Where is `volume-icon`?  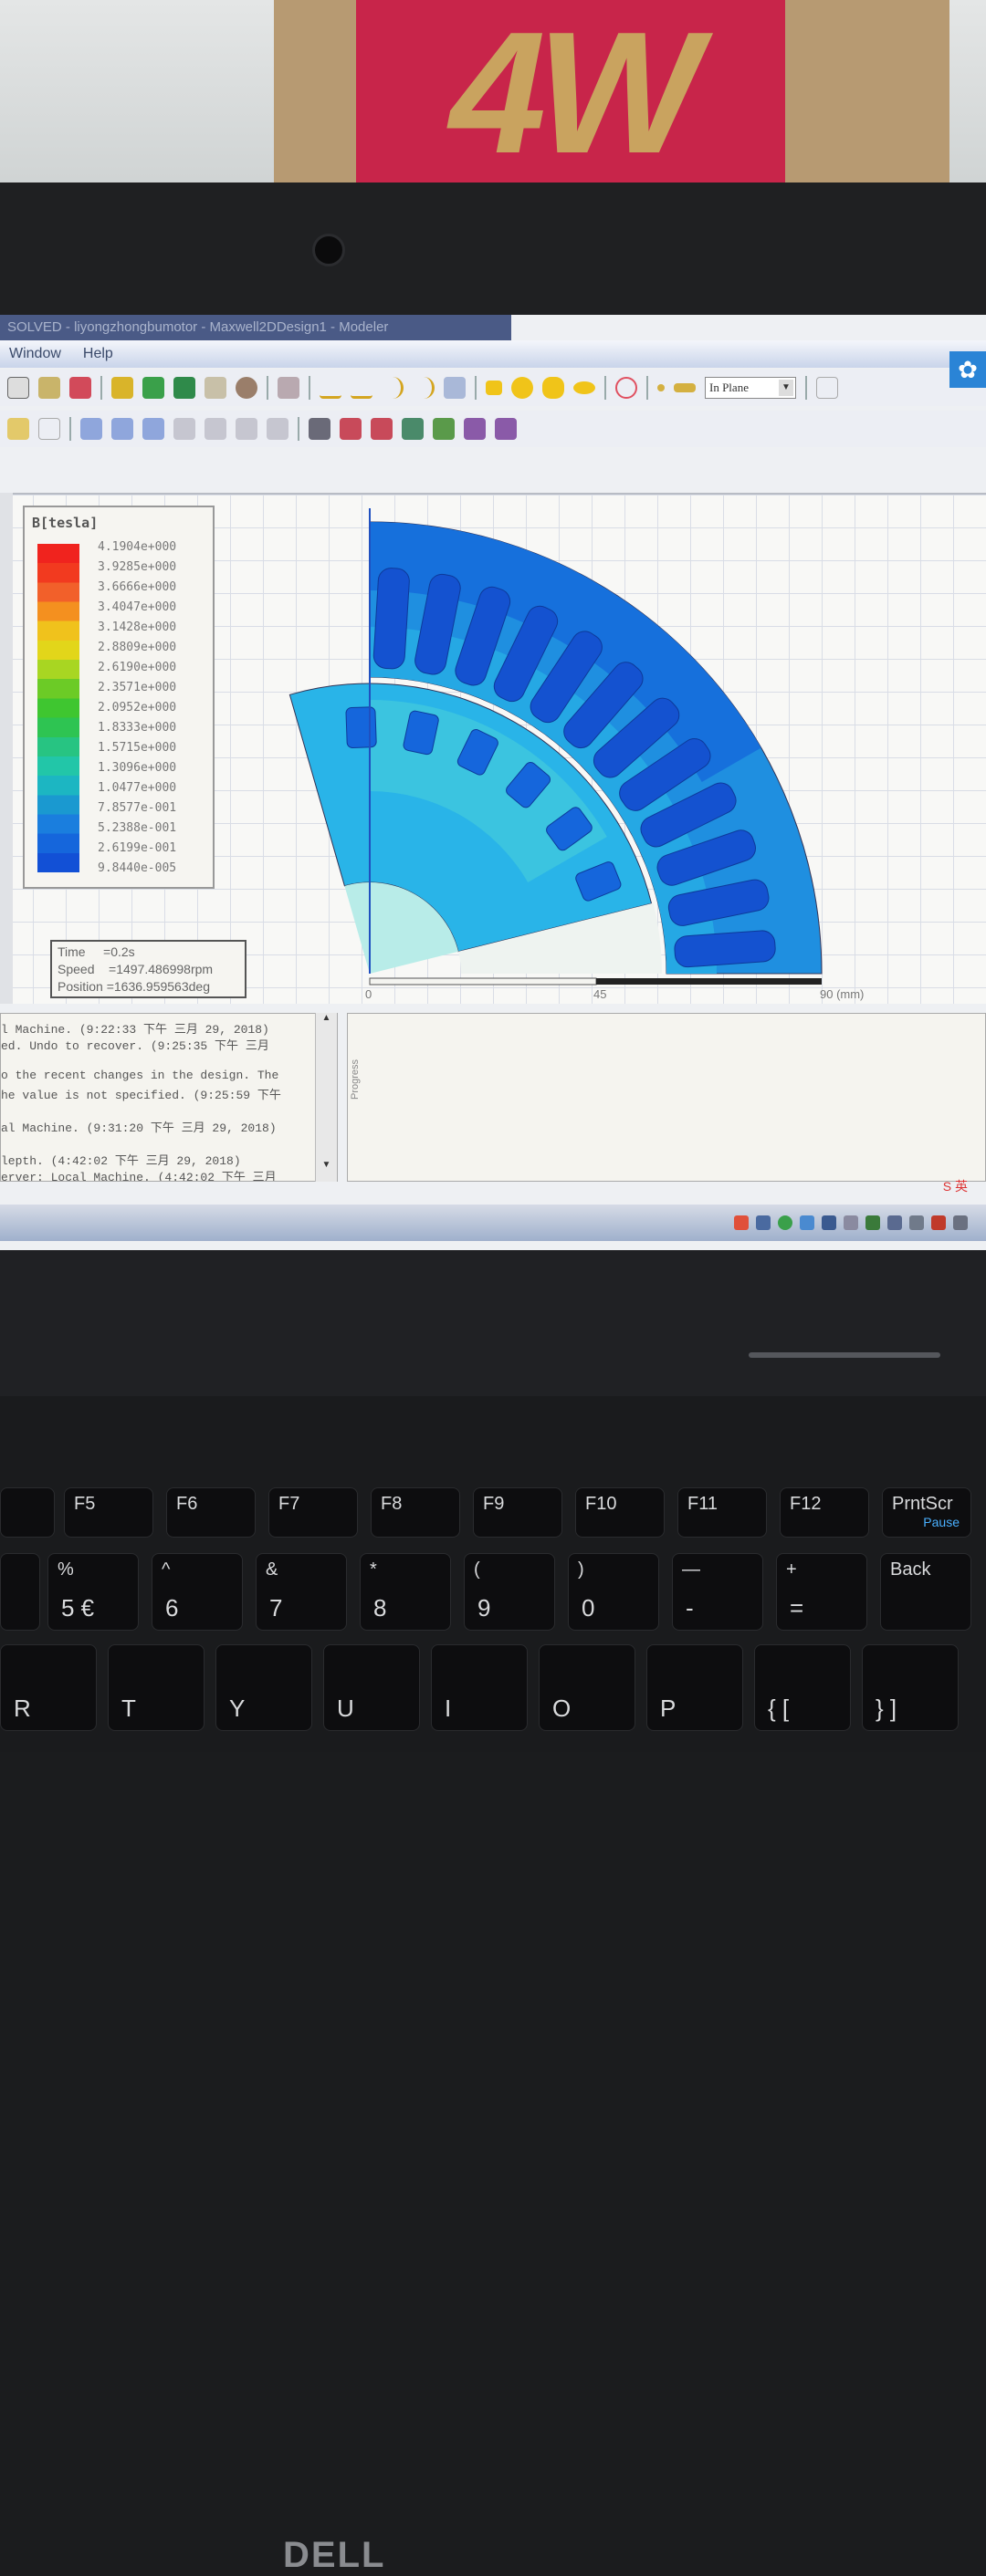
volume-icon is located at coordinates (938, 1222).